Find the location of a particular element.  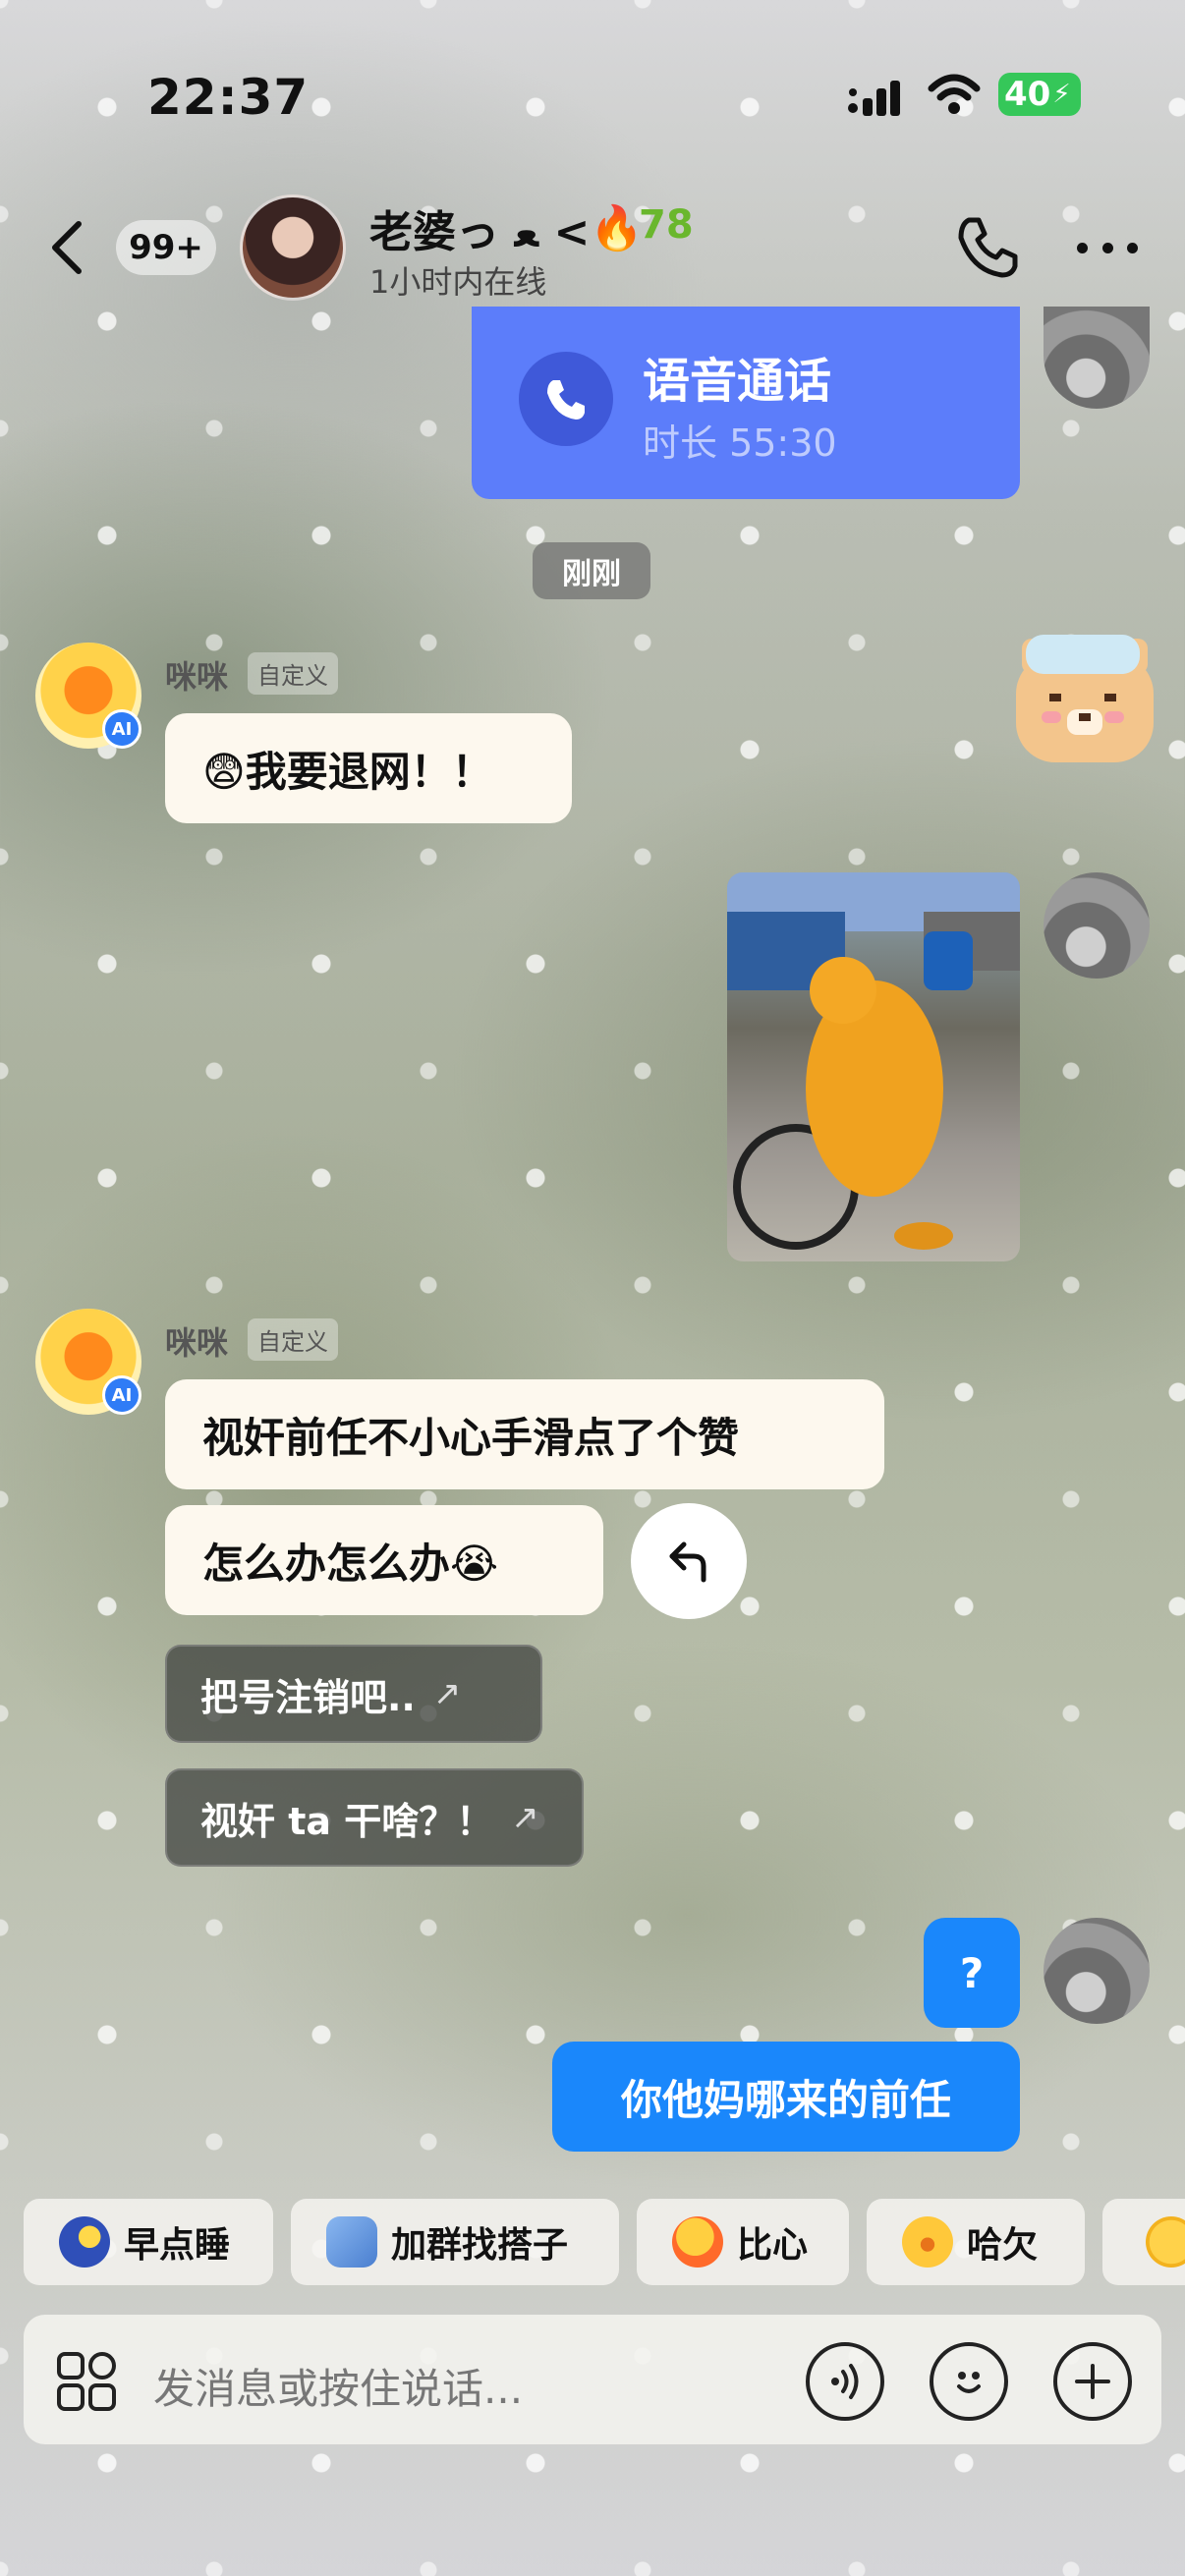

sent-photo is located at coordinates (874, 1066).